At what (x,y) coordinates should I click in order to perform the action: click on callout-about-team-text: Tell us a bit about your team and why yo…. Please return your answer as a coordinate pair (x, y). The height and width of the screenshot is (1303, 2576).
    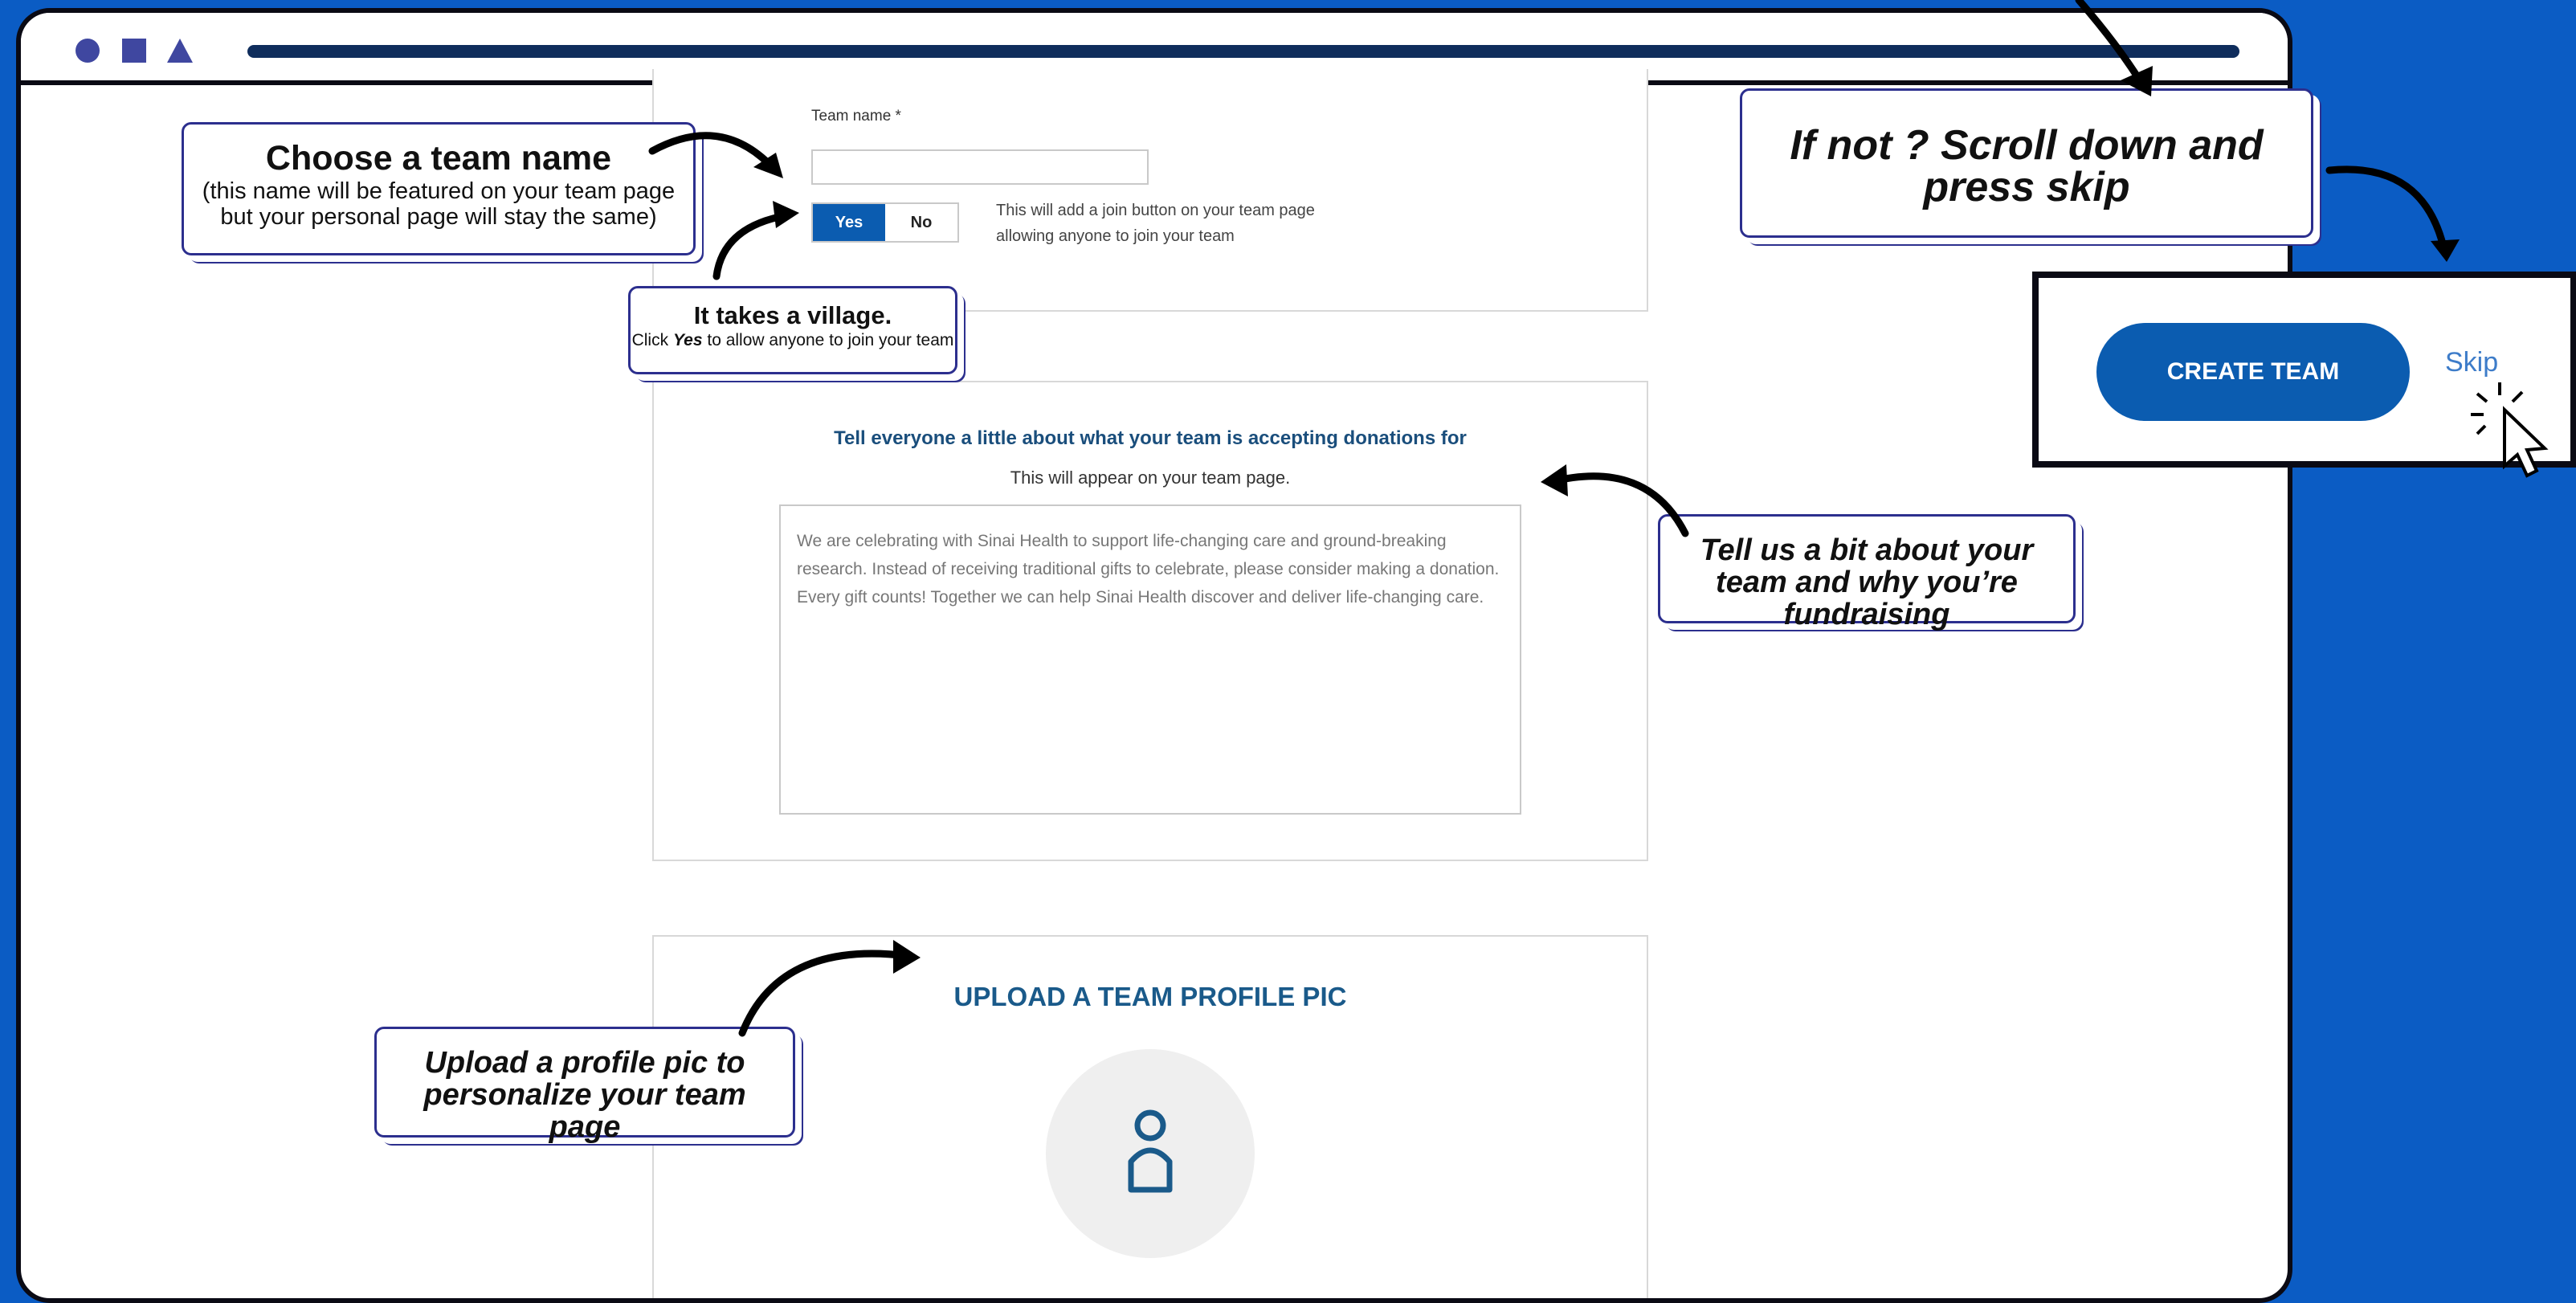
    Looking at the image, I should click on (1867, 582).